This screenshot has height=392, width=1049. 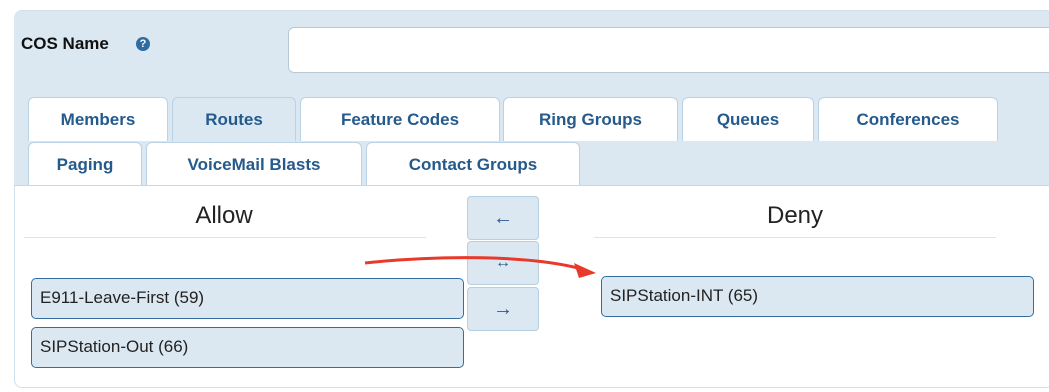 I want to click on arrow-left-icon: ←, so click(x=503, y=217).